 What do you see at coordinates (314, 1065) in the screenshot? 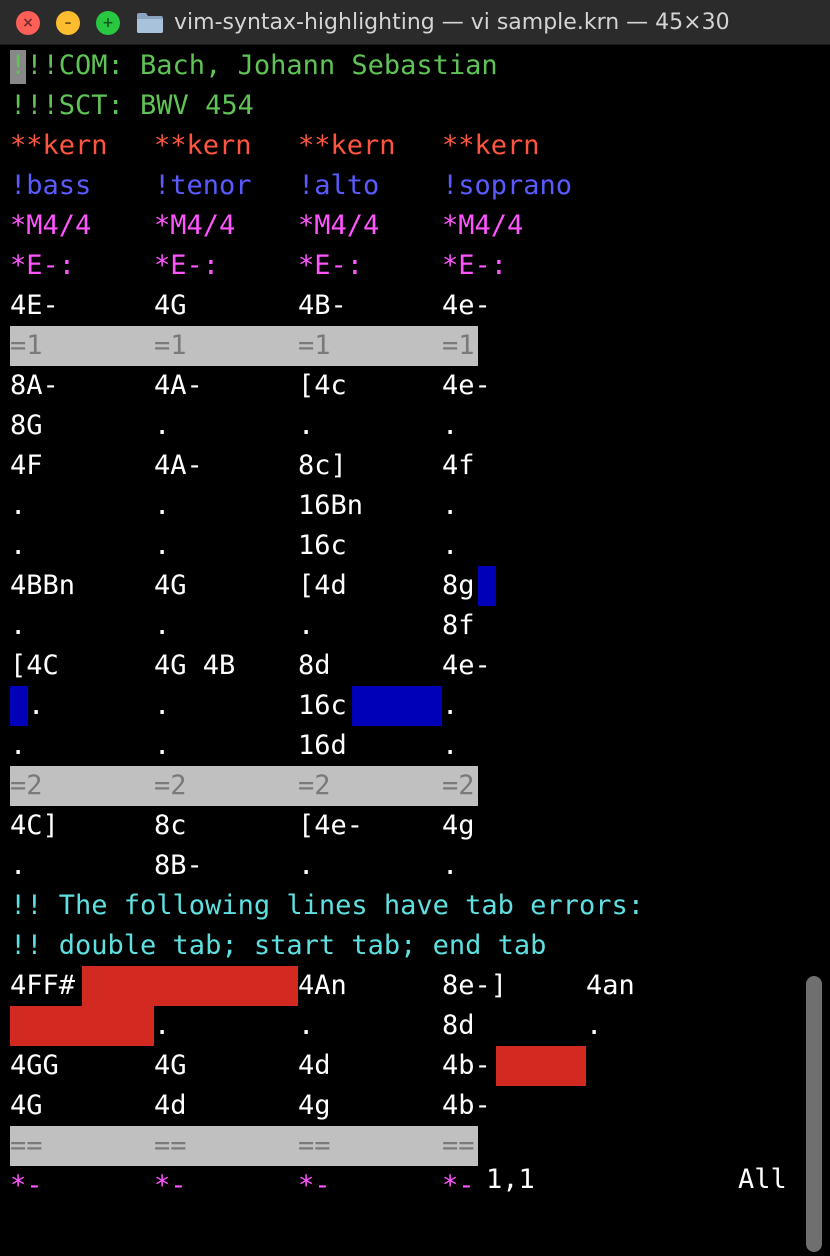
I see `spine-token: 4d` at bounding box center [314, 1065].